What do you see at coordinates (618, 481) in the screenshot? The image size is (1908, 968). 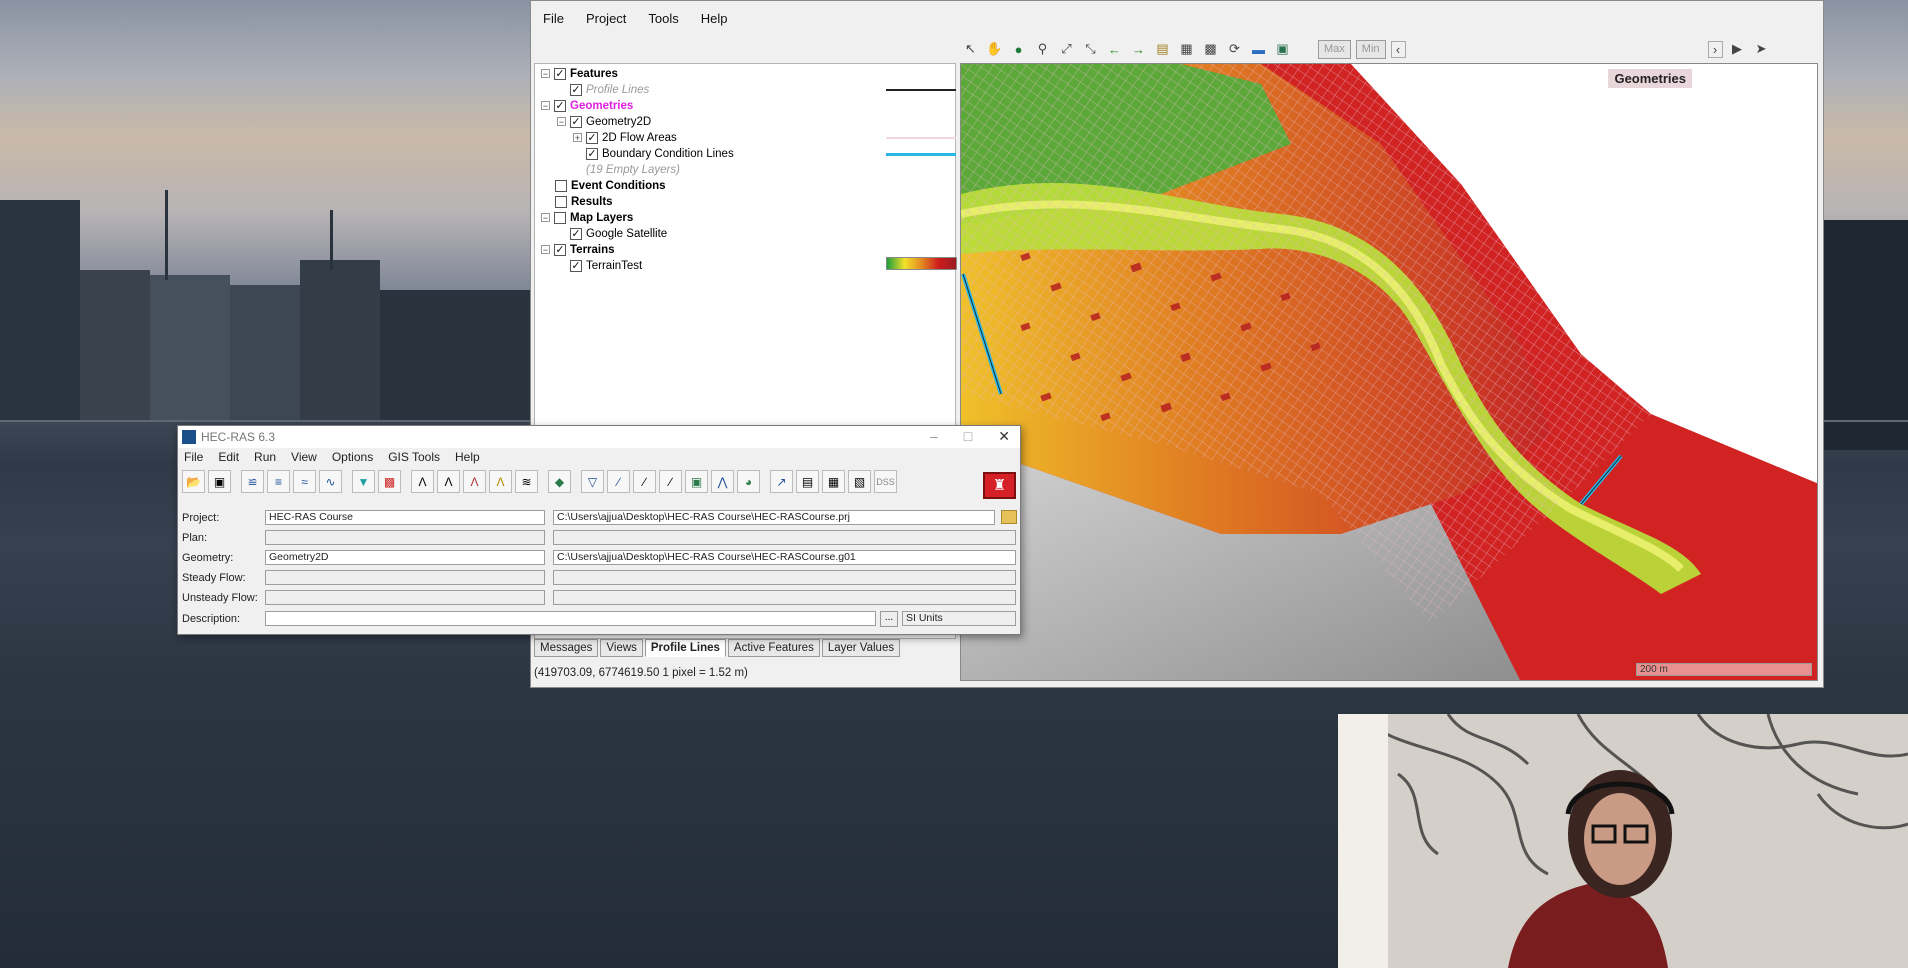 I see `profile-plot-icon: ∕` at bounding box center [618, 481].